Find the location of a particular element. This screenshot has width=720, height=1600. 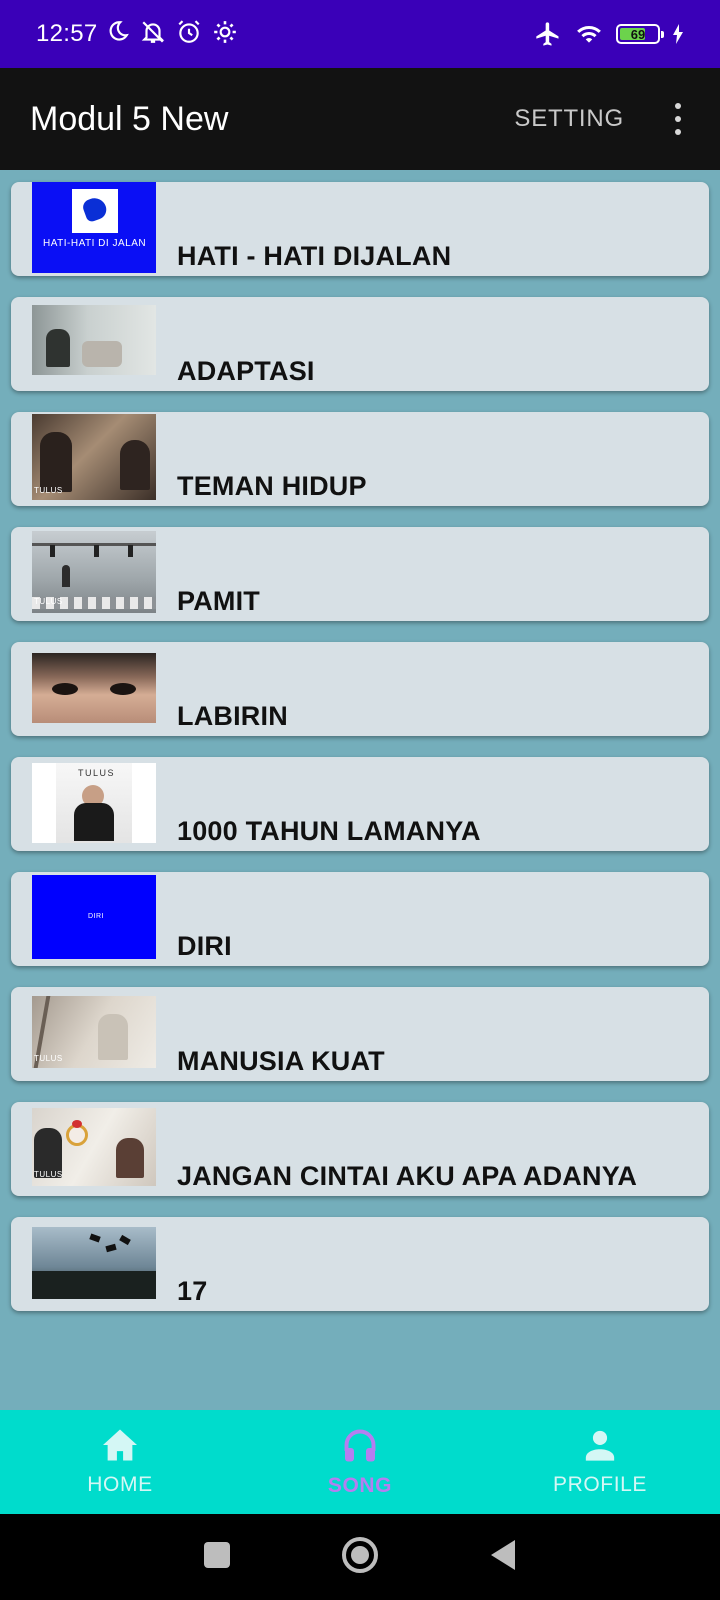

wifi-icon is located at coordinates (589, 34).